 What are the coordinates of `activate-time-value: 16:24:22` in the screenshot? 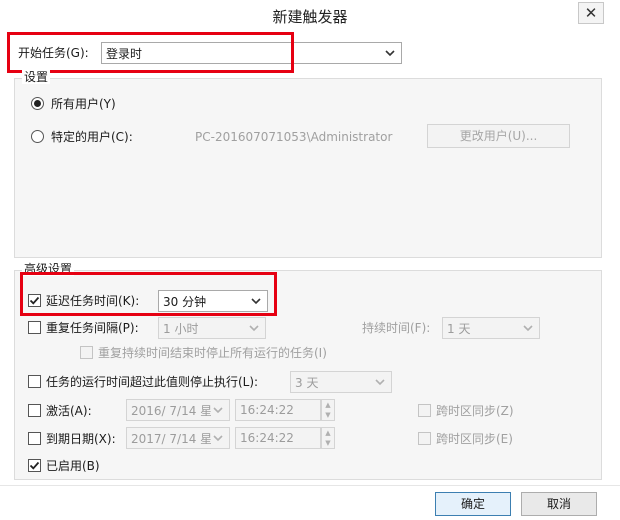 It's located at (267, 410).